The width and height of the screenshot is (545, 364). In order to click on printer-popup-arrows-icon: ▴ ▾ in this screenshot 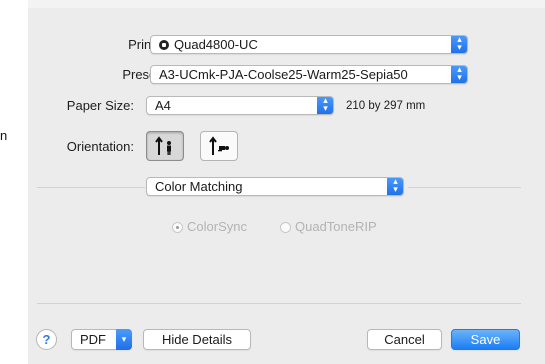, I will do `click(459, 44)`.